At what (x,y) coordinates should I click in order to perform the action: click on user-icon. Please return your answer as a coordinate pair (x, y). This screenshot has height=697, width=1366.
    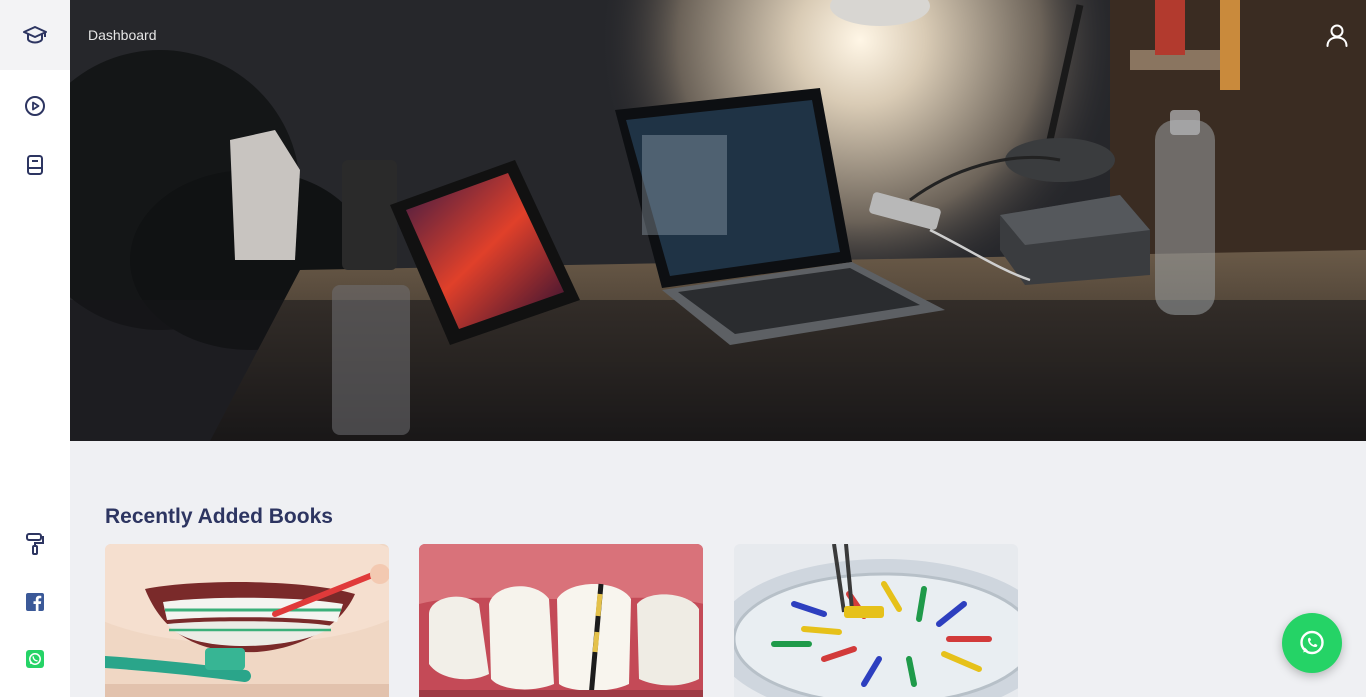
    Looking at the image, I should click on (1337, 35).